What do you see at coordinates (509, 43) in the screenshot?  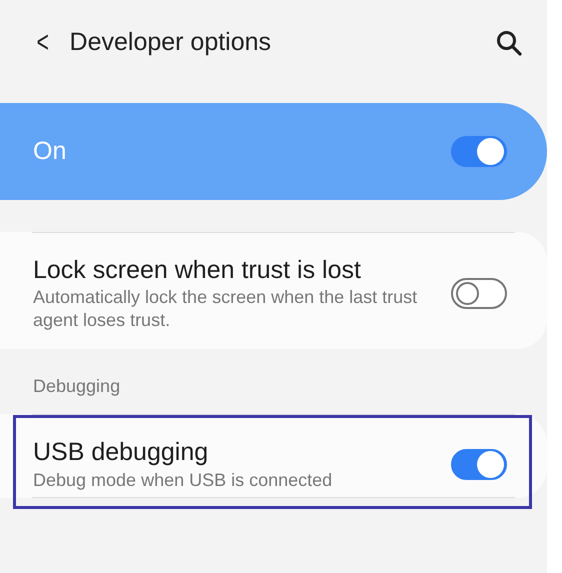 I see `search-icon` at bounding box center [509, 43].